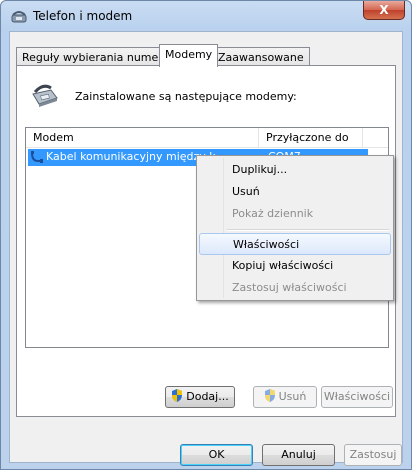  Describe the element at coordinates (261, 57) in the screenshot. I see `tab-advanced: Zaawansowane` at that location.